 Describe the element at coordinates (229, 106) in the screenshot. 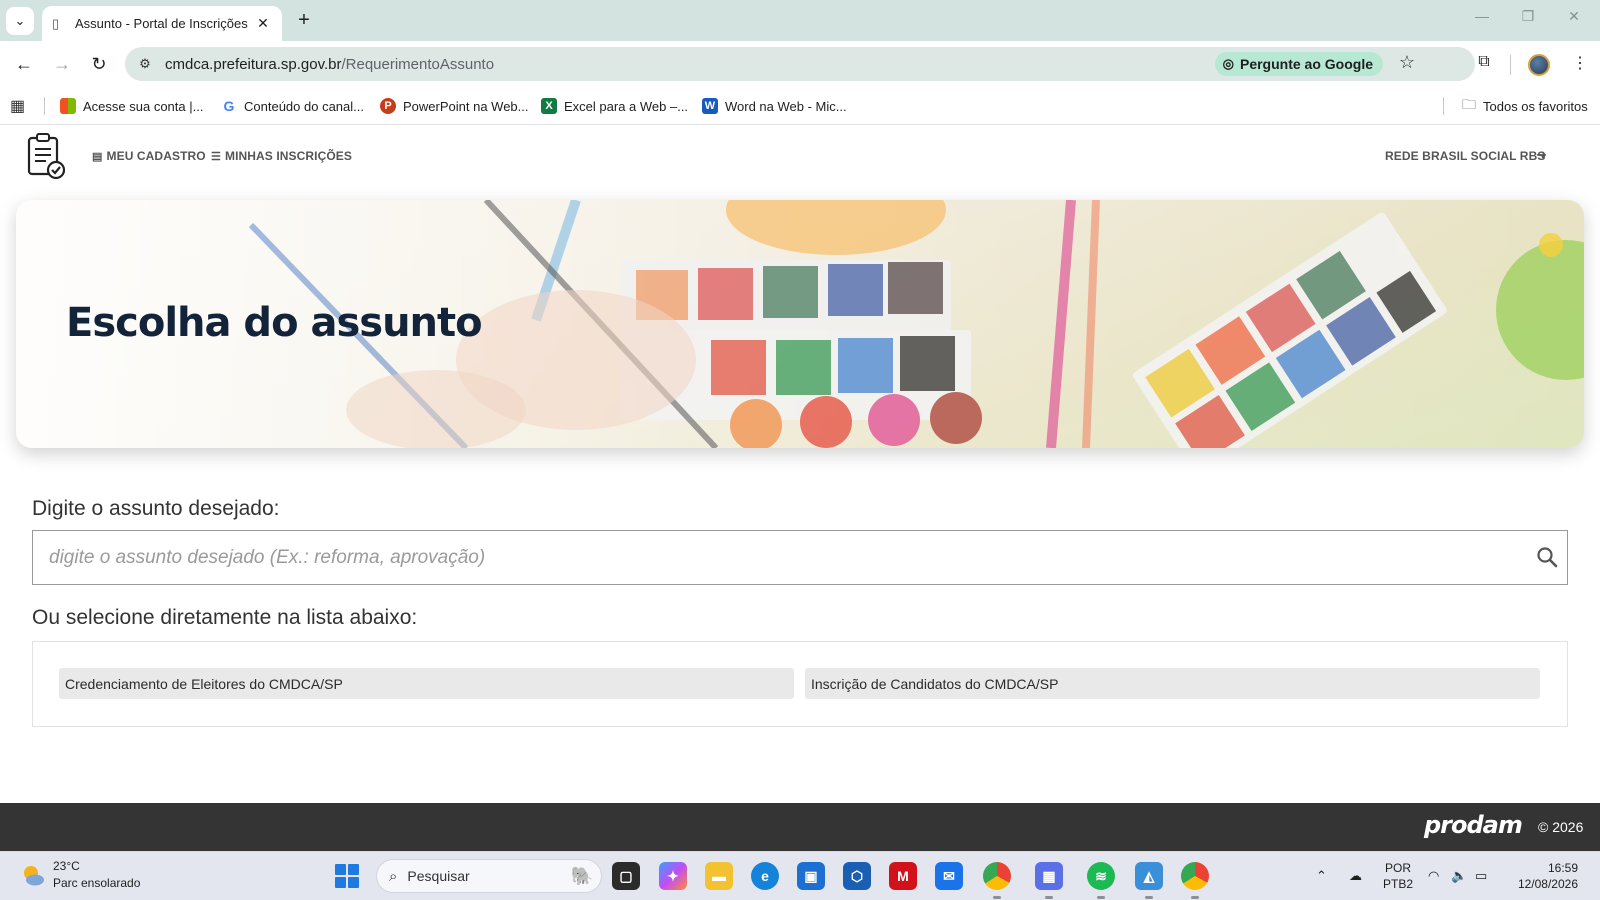

I see `google-icon: G` at that location.